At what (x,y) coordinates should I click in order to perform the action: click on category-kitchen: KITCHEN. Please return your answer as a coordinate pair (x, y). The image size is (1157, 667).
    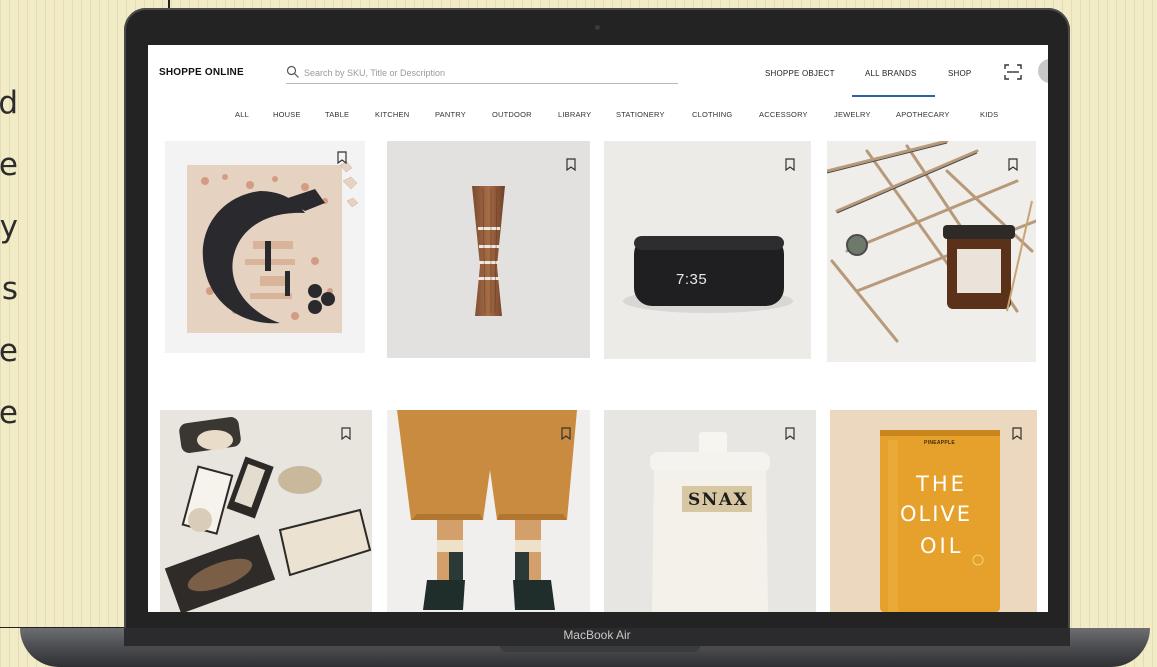
    Looking at the image, I should click on (392, 114).